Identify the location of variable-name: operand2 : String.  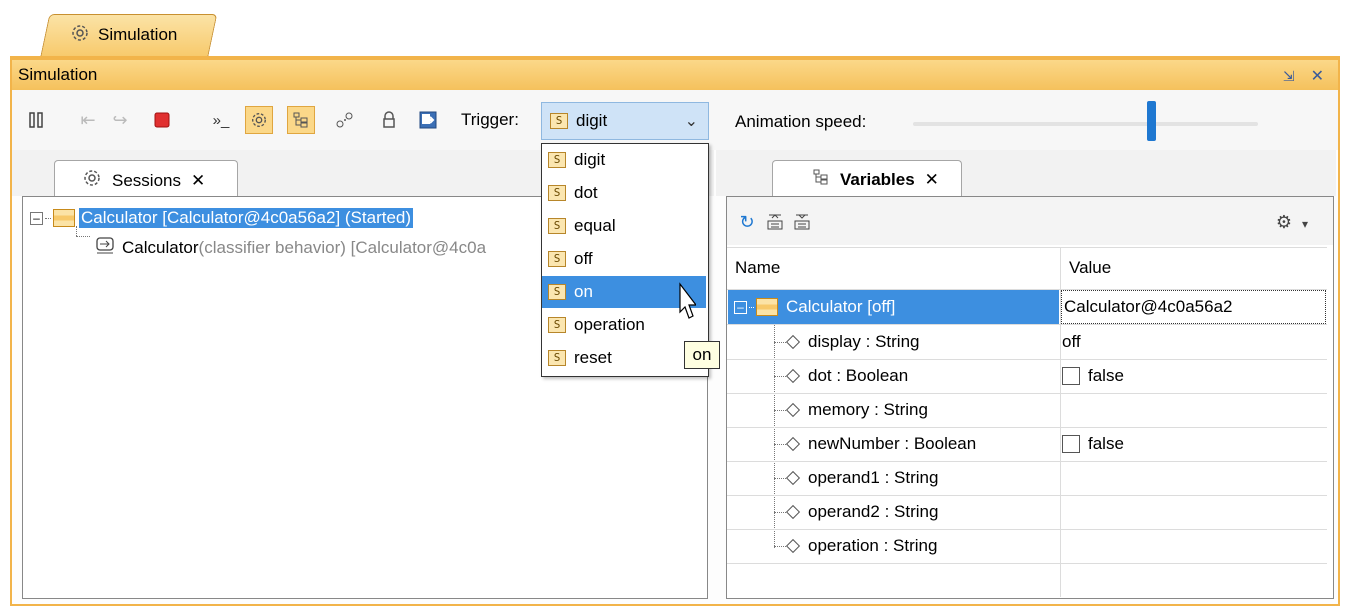
(873, 511).